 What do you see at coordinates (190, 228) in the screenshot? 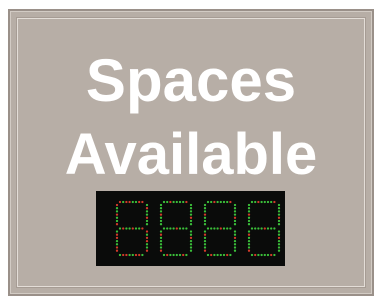
I see `led-display` at bounding box center [190, 228].